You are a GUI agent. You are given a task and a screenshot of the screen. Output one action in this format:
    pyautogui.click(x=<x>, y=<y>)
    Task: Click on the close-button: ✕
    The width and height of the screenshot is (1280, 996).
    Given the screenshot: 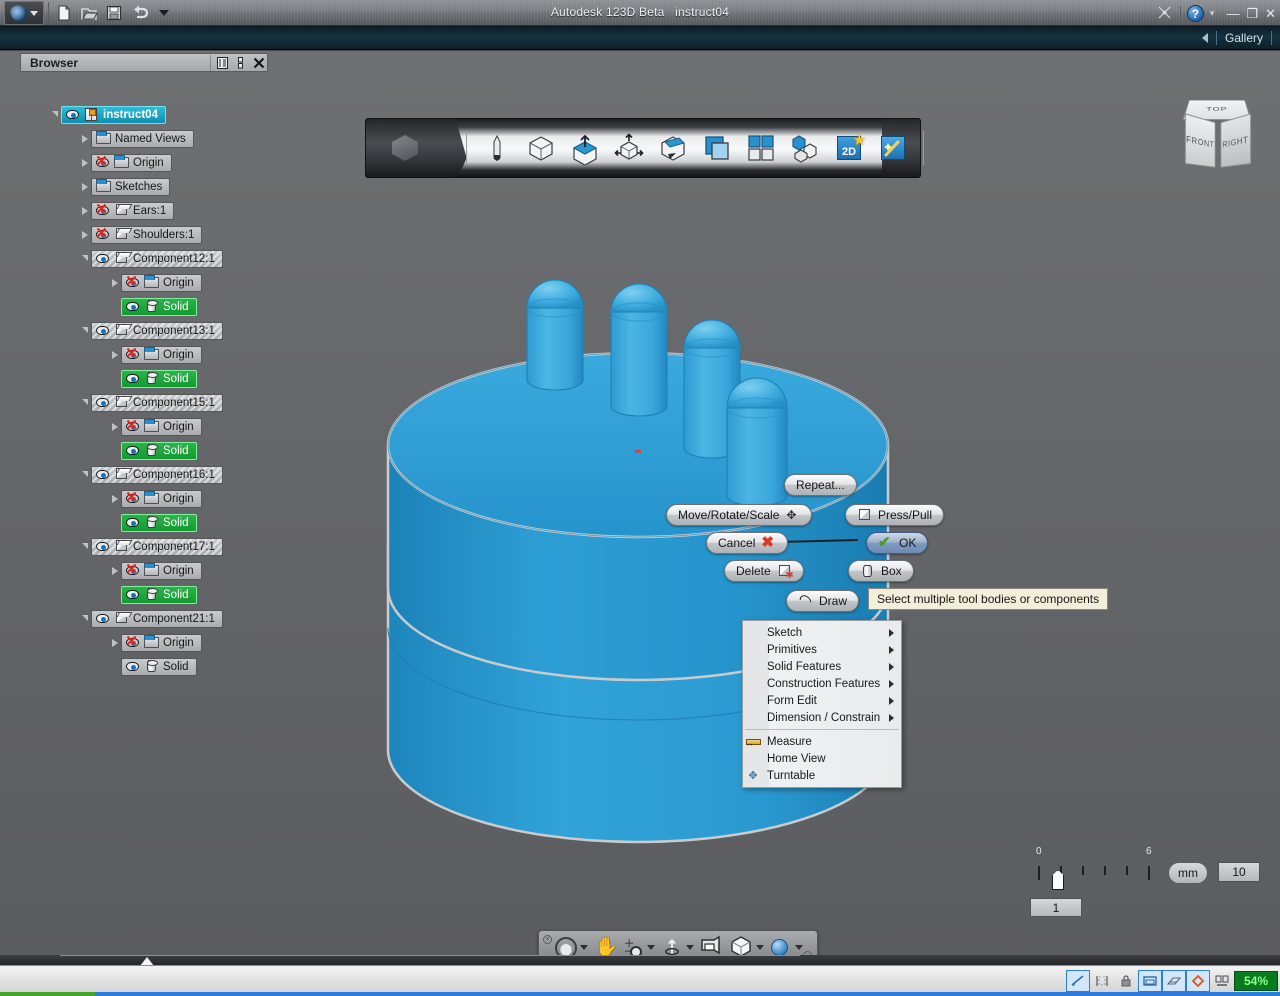 What is the action you would take?
    pyautogui.click(x=1270, y=13)
    